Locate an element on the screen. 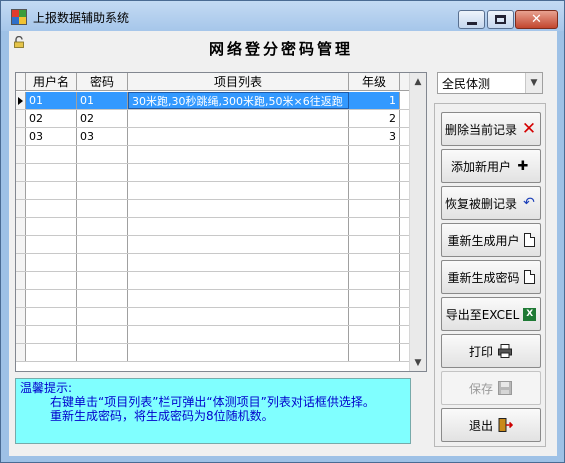 This screenshot has height=463, width=565. cell-items: 30米跑,30秒跳绳,300米跑,50米×6往返跑 is located at coordinates (238, 100).